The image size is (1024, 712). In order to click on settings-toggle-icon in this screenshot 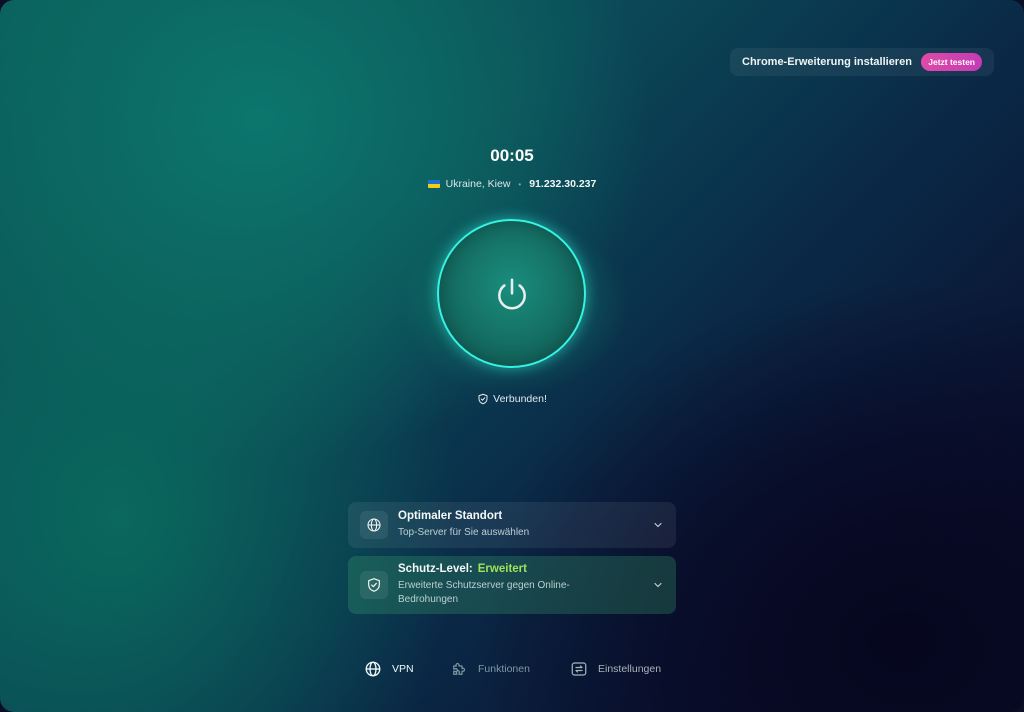, I will do `click(579, 669)`.